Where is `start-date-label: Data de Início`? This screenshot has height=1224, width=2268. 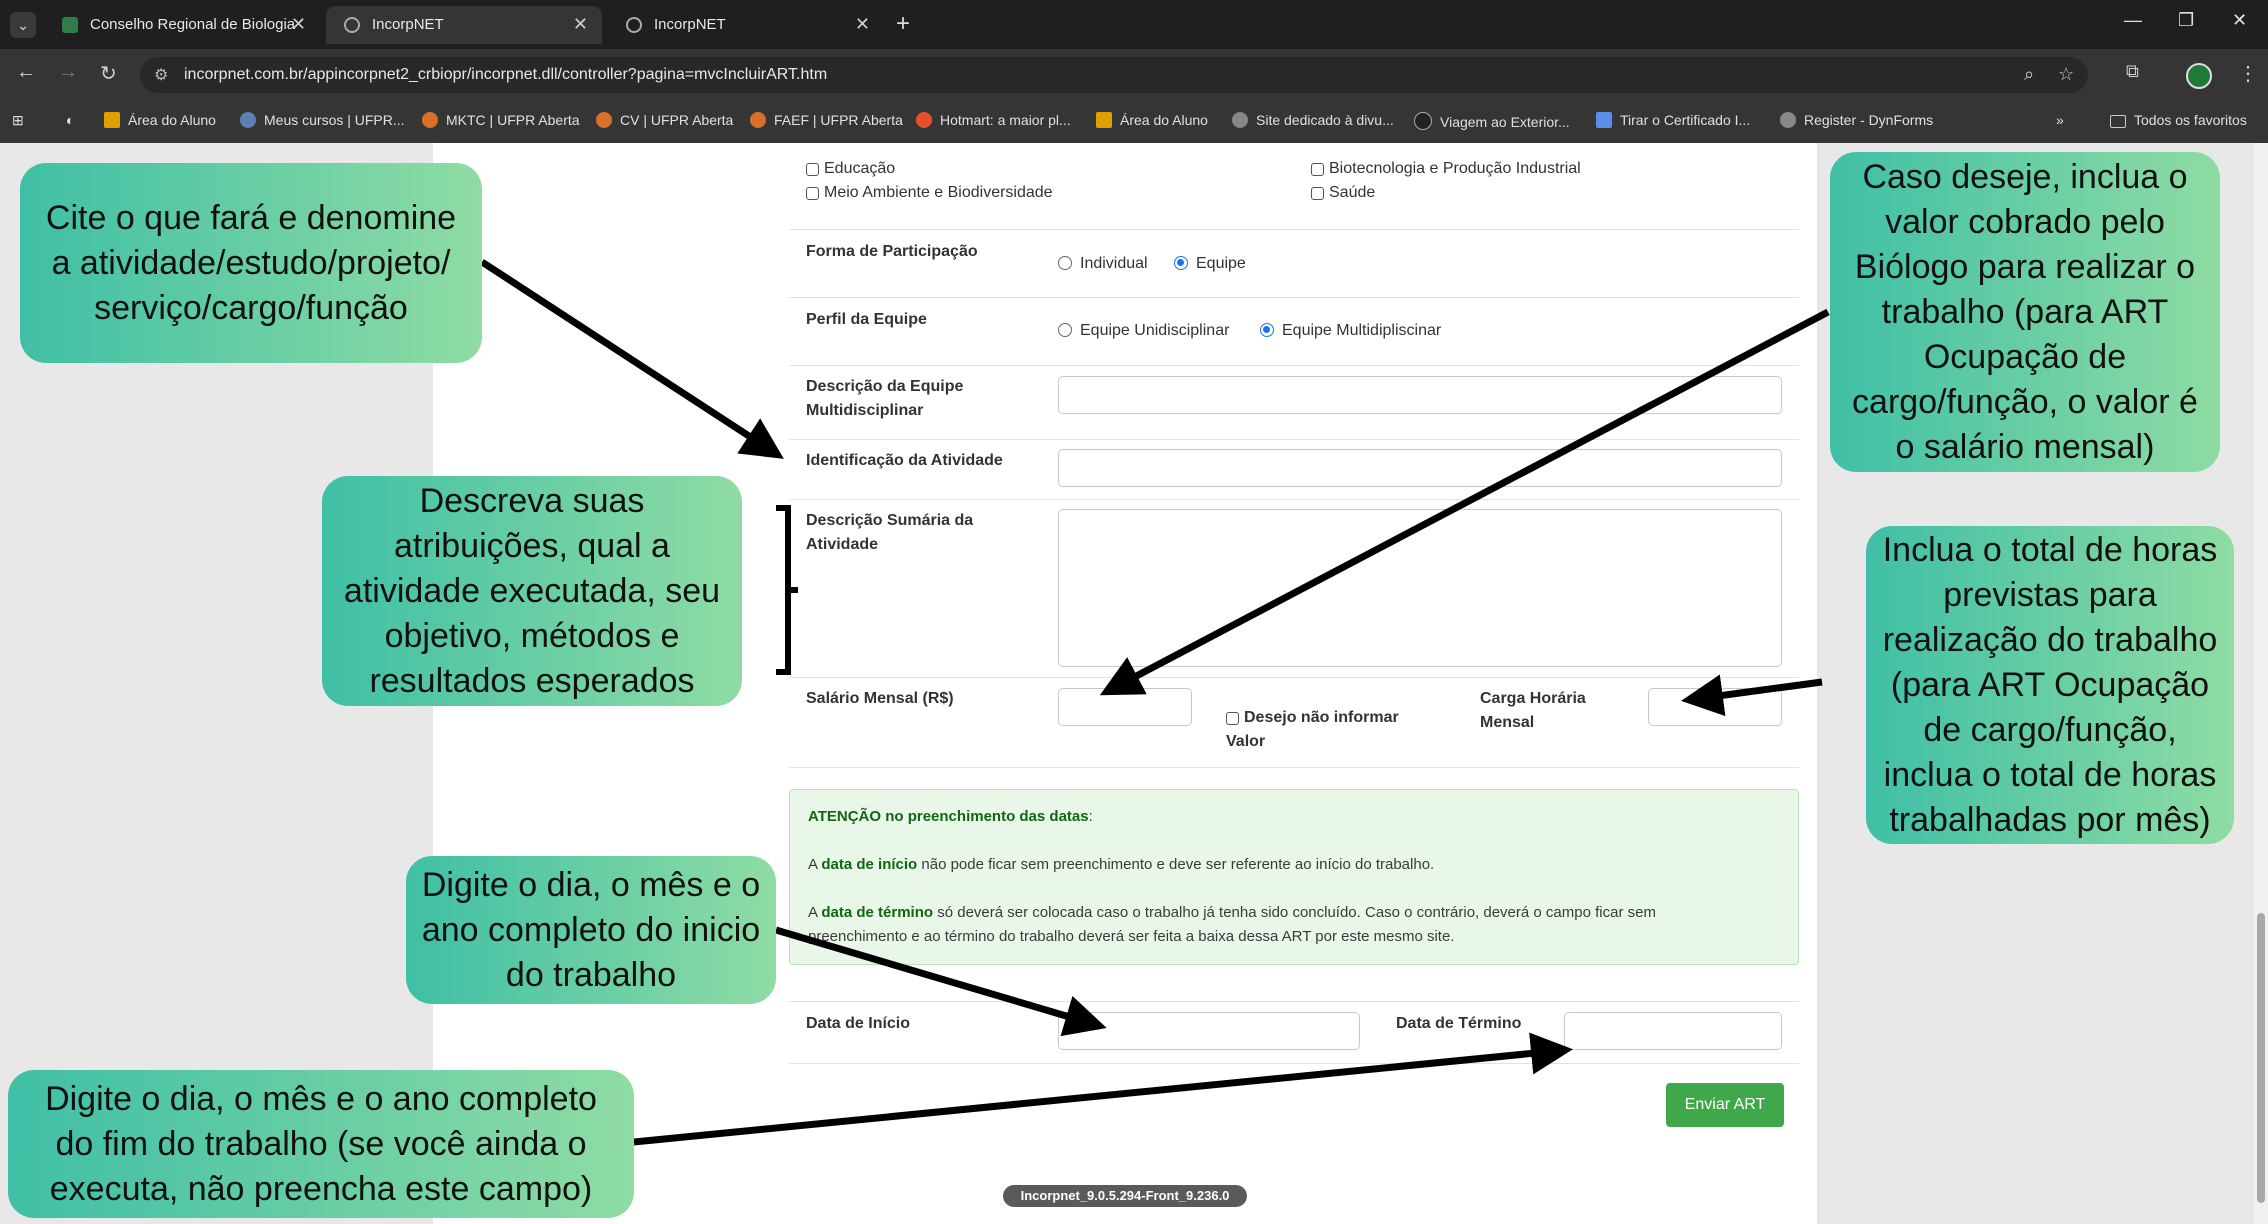
start-date-label: Data de Início is located at coordinates (858, 1023).